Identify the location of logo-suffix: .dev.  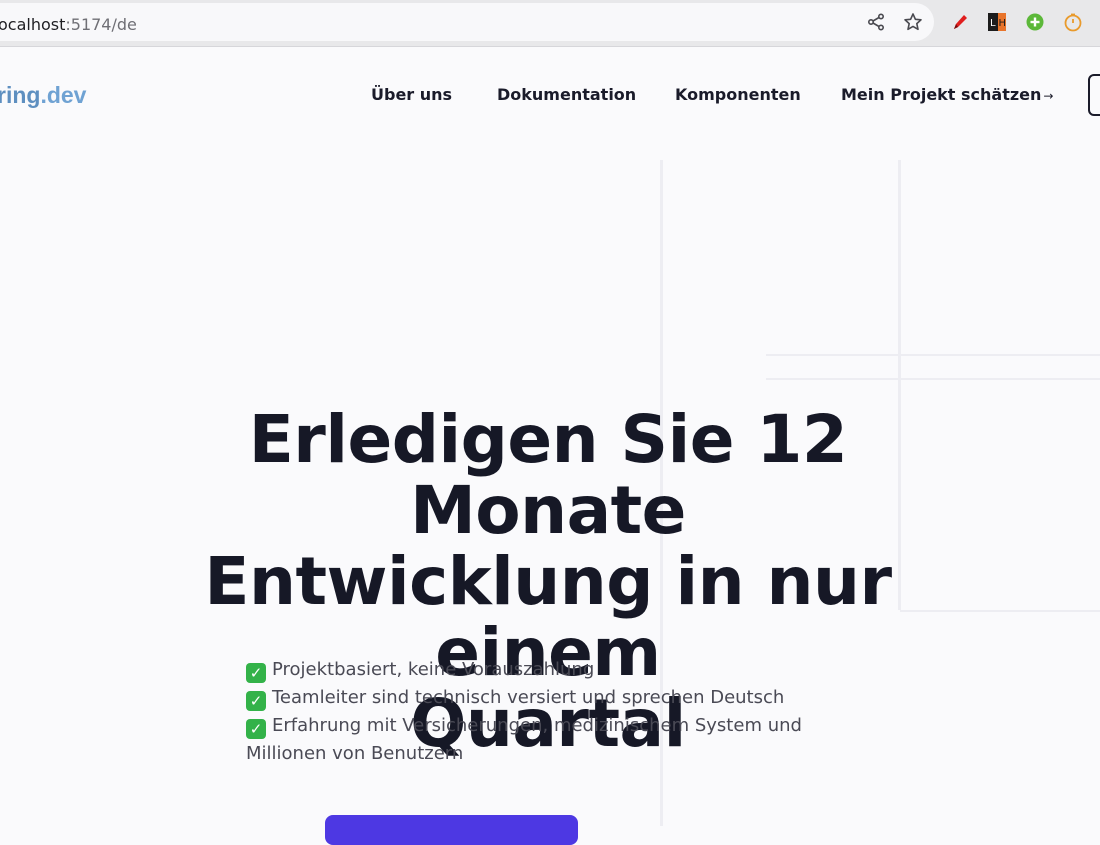
(63, 95).